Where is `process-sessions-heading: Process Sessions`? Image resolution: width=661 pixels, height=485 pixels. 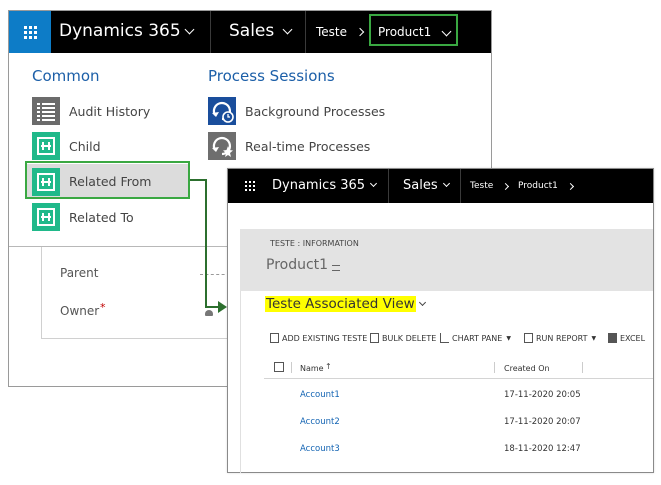
process-sessions-heading: Process Sessions is located at coordinates (271, 76).